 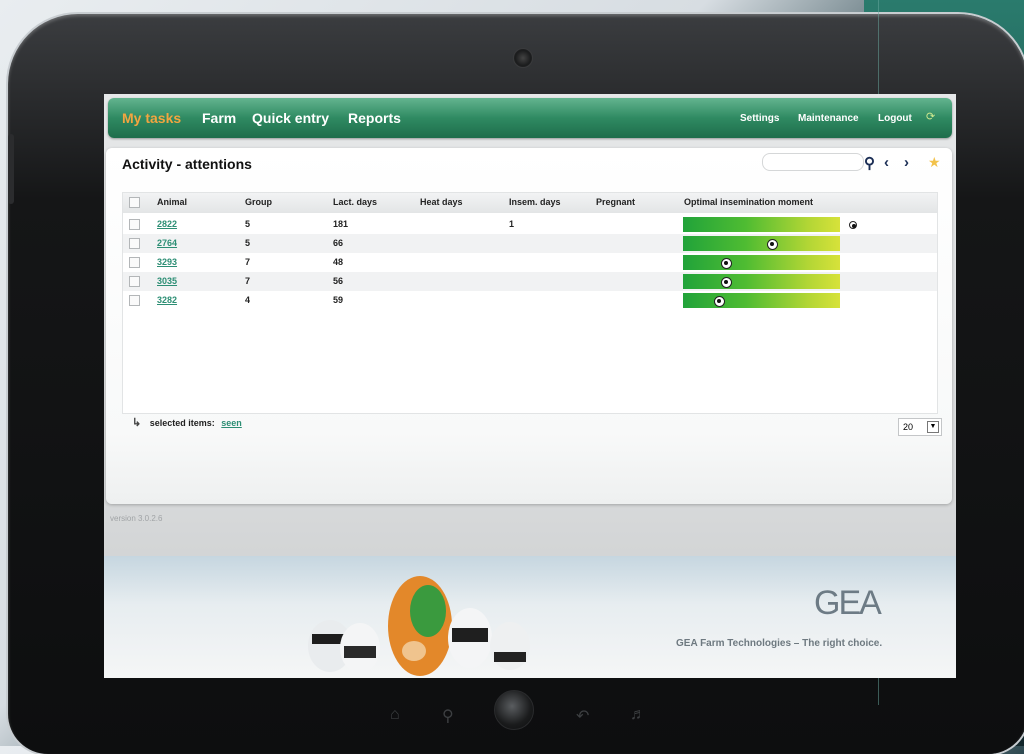 I want to click on insem-cell: 1, so click(x=512, y=224).